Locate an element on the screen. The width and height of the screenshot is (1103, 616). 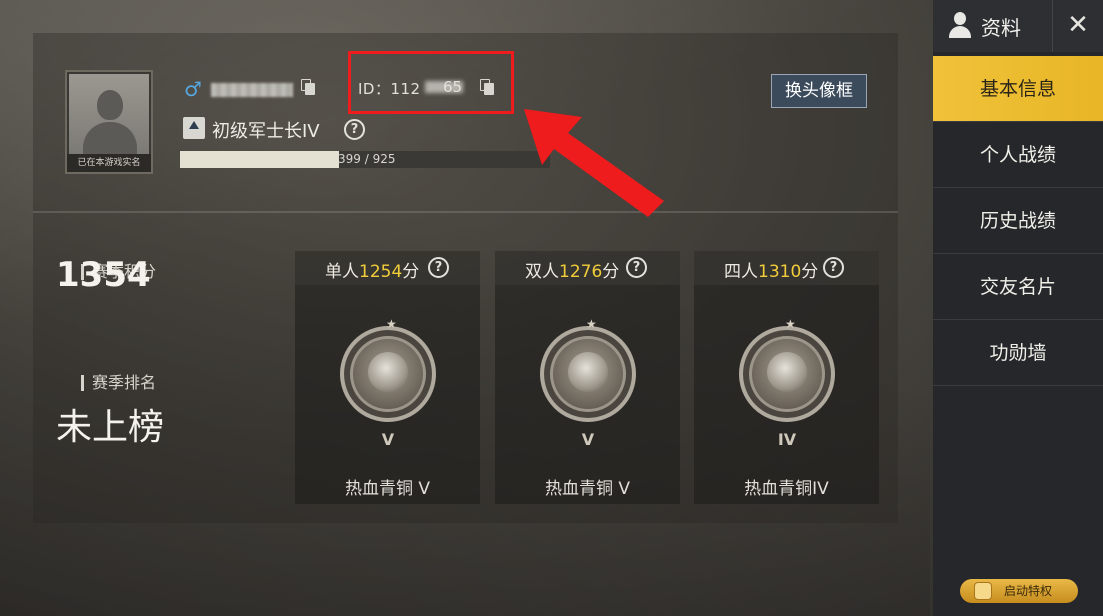
bronze-tier-badge-icon: ★ IV is located at coordinates (787, 383).